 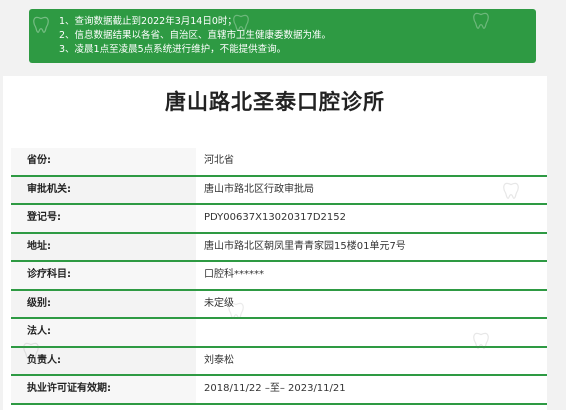 What do you see at coordinates (103, 389) in the screenshot?
I see `info-label: 执业许可证有效期:` at bounding box center [103, 389].